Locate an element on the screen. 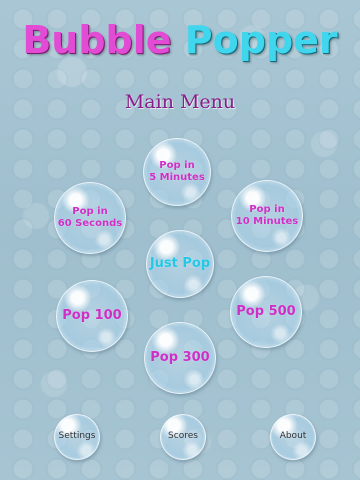 The width and height of the screenshot is (360, 480). pop-60-seconds-line1: Pop in is located at coordinates (90, 211).